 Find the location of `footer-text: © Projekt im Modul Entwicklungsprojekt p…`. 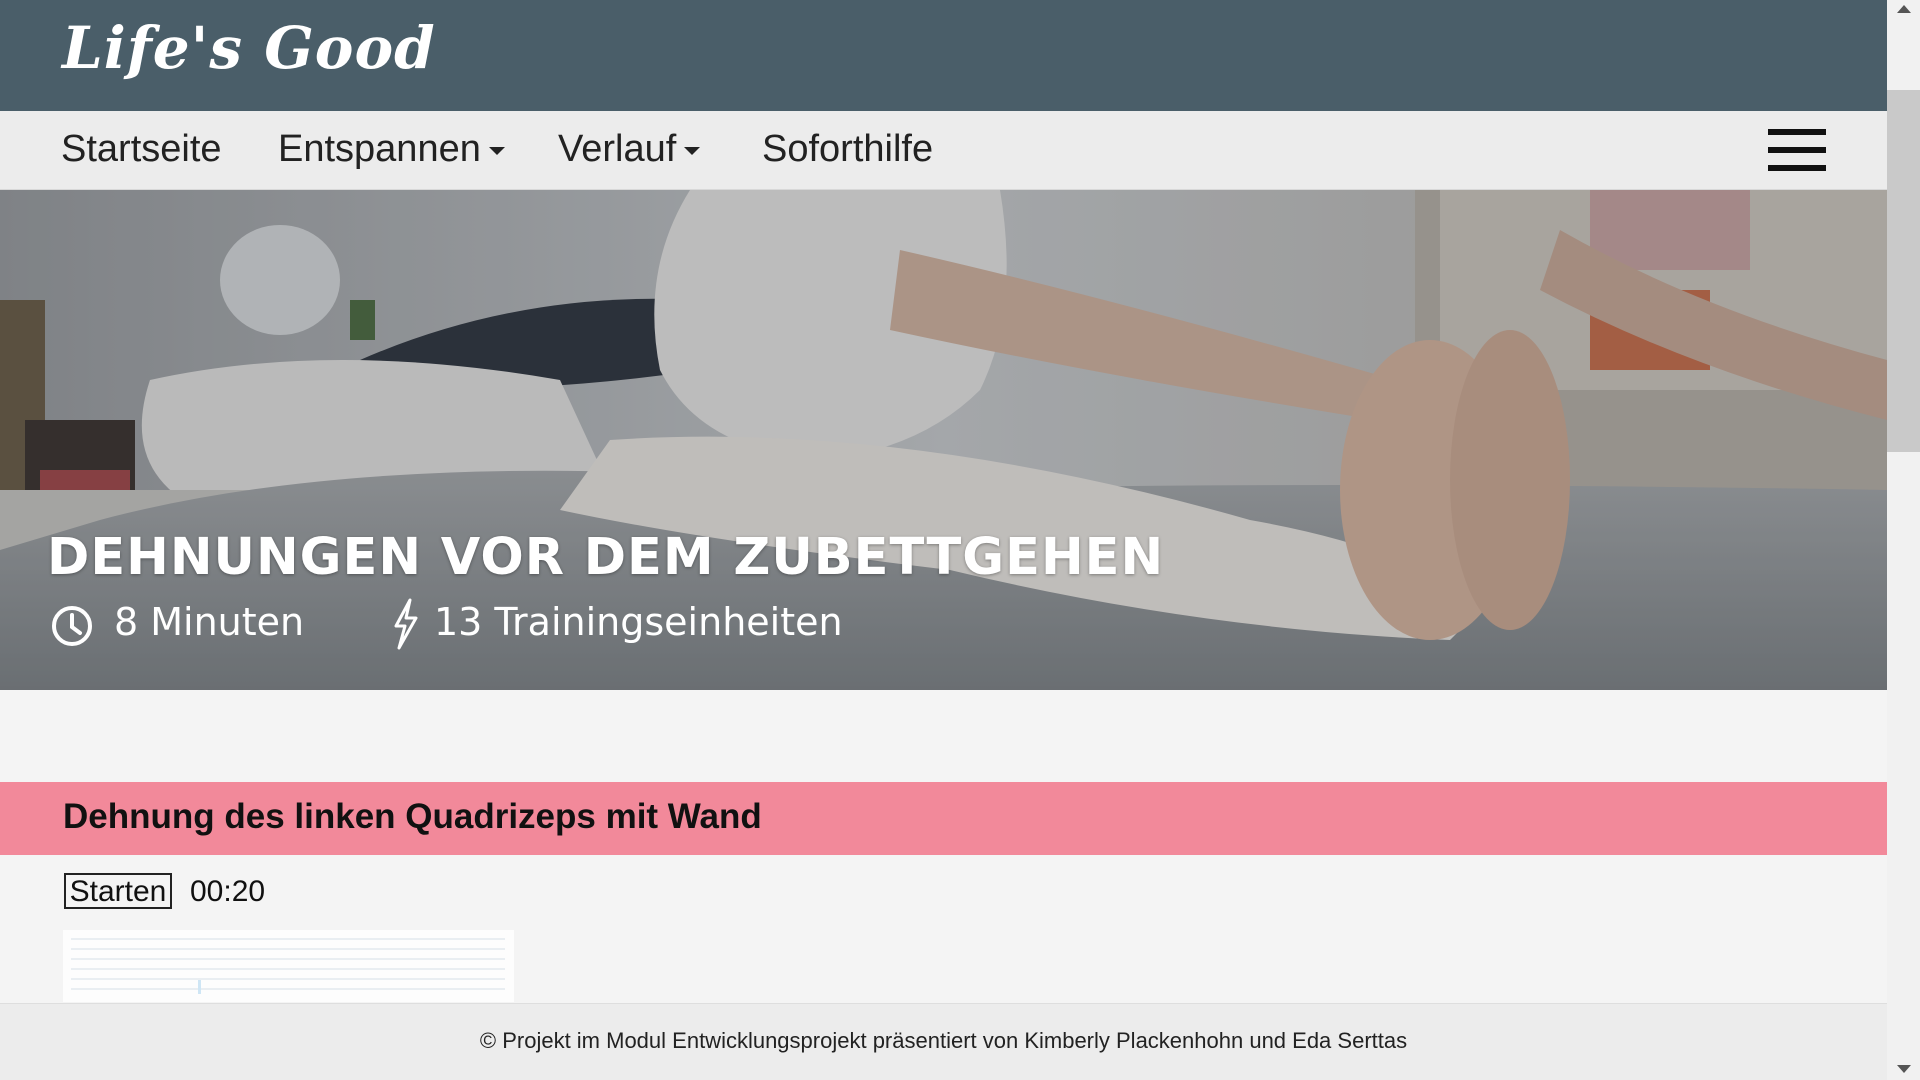

footer-text: © Projekt im Modul Entwicklungsprojekt p… is located at coordinates (943, 1040).